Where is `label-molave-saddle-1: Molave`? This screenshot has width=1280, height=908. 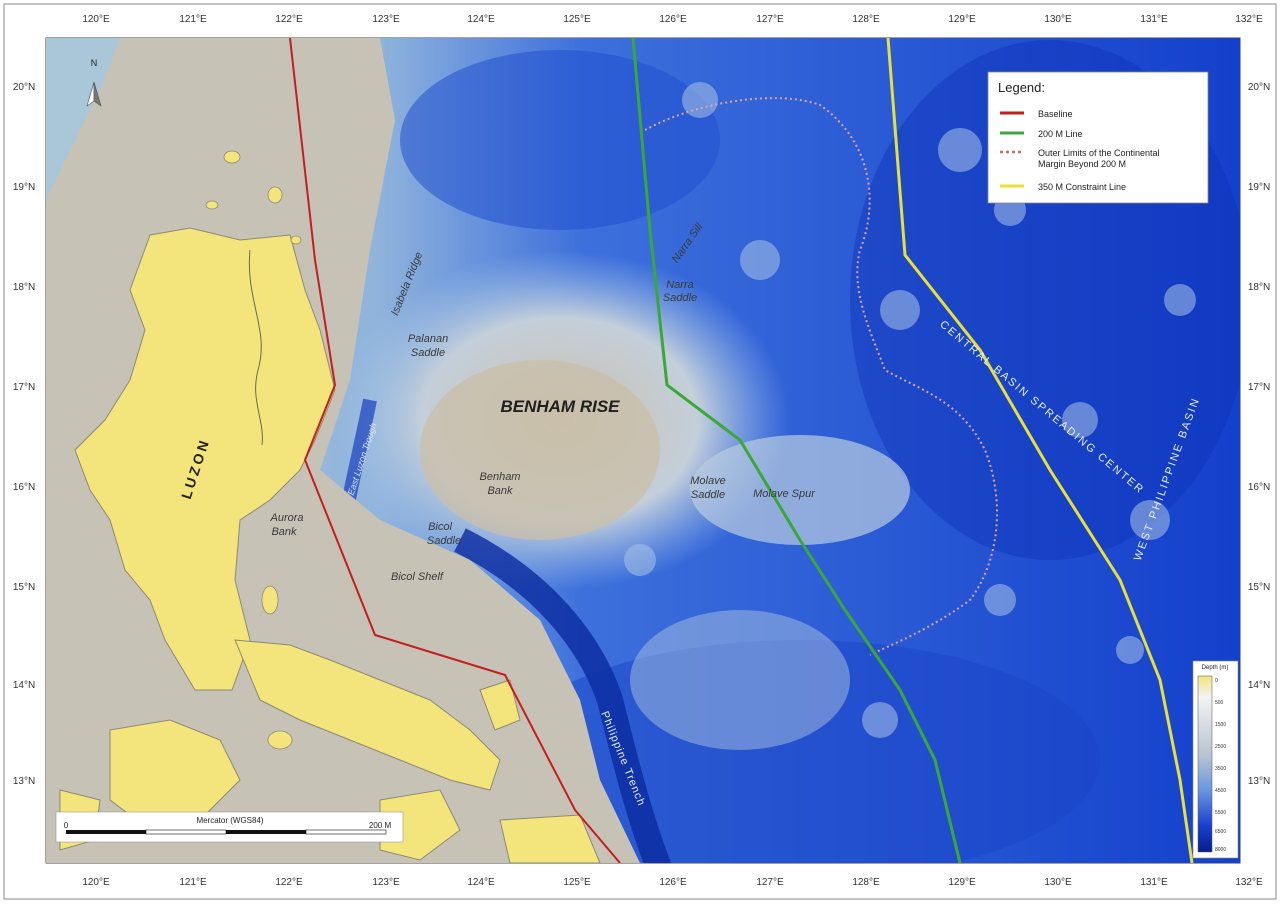
label-molave-saddle-1: Molave is located at coordinates (707, 481).